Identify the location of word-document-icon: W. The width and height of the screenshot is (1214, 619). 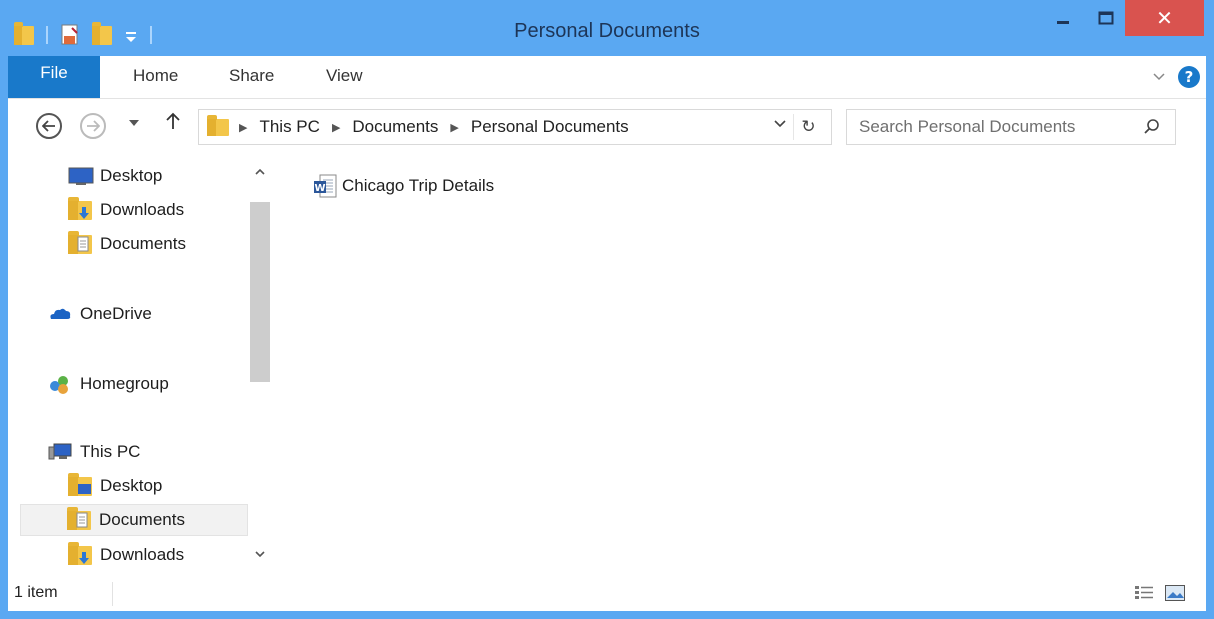
(325, 186).